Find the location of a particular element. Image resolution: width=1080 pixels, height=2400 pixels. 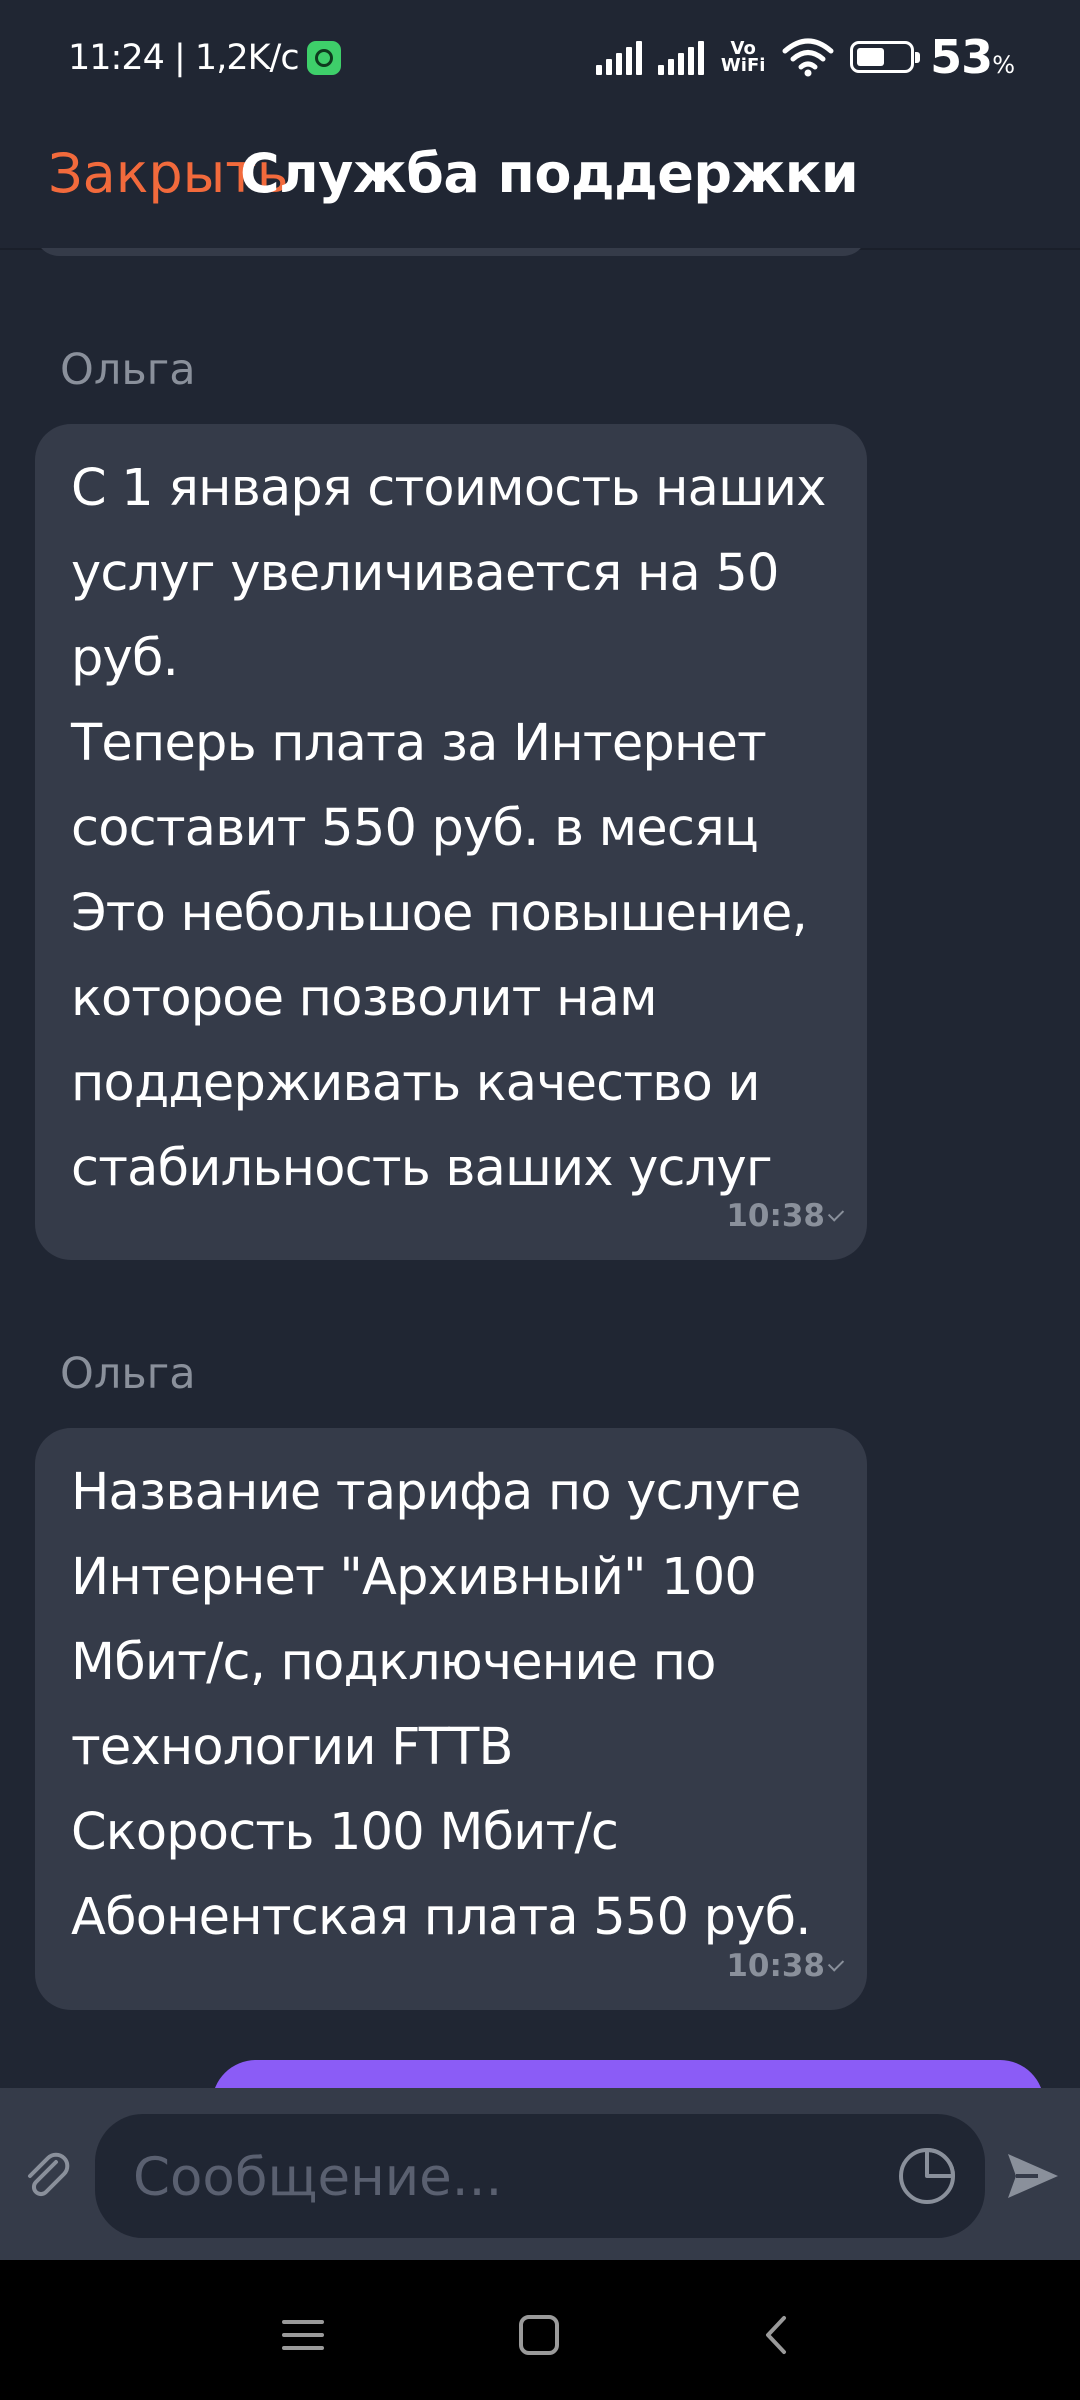

battery-percent: 53% is located at coordinates (972, 57).